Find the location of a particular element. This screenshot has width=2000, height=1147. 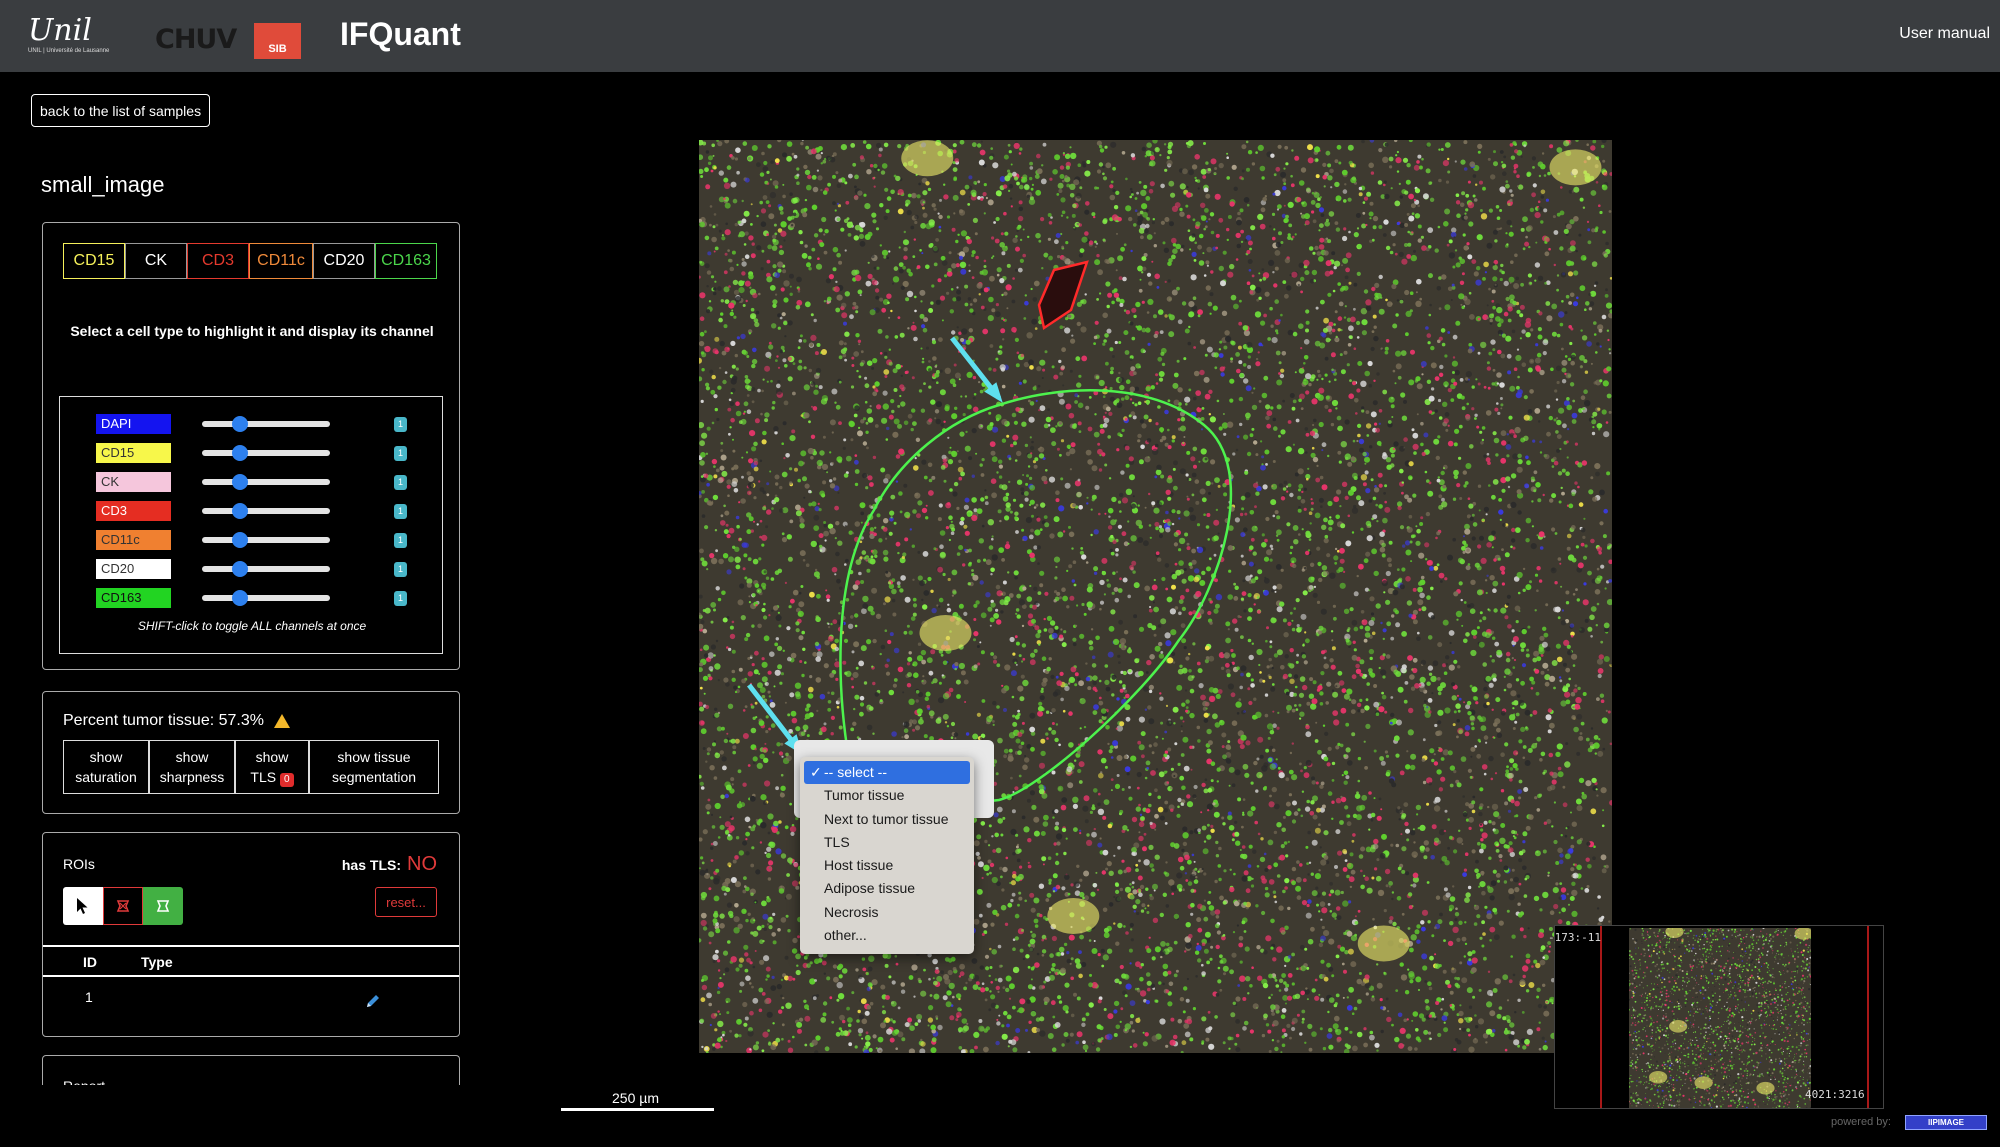

show-tls-line2: TLS is located at coordinates (263, 777).